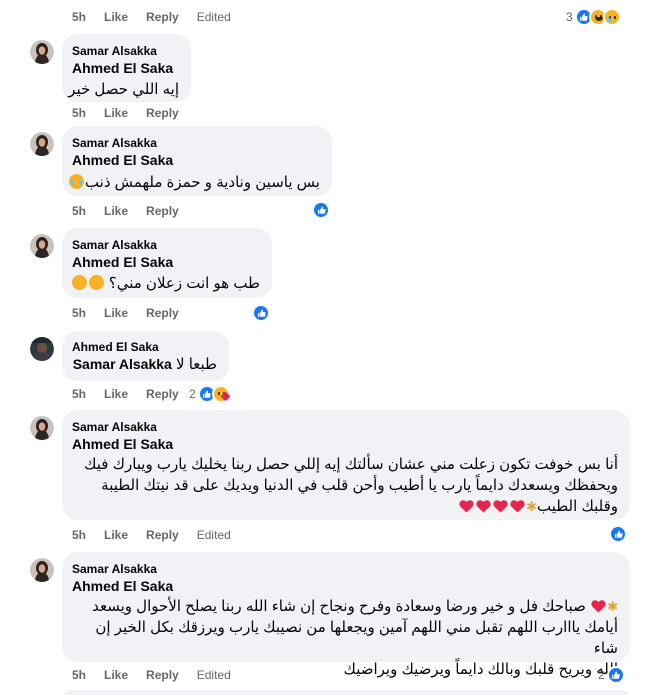  Describe the element at coordinates (569, 17) in the screenshot. I see `reaction-count: 3` at that location.